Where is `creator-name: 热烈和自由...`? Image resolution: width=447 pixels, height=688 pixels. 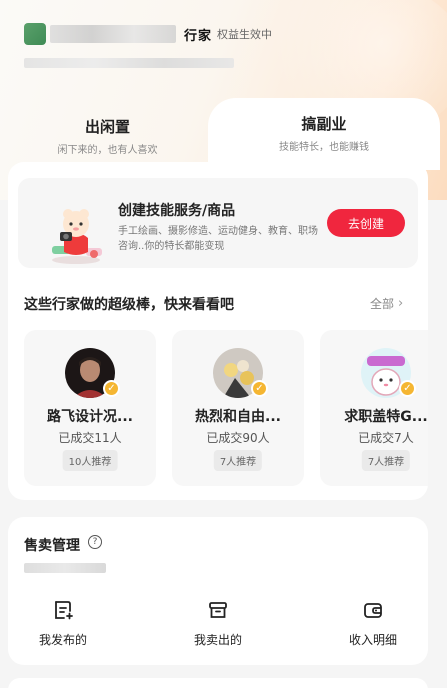 creator-name: 热烈和自由... is located at coordinates (238, 417).